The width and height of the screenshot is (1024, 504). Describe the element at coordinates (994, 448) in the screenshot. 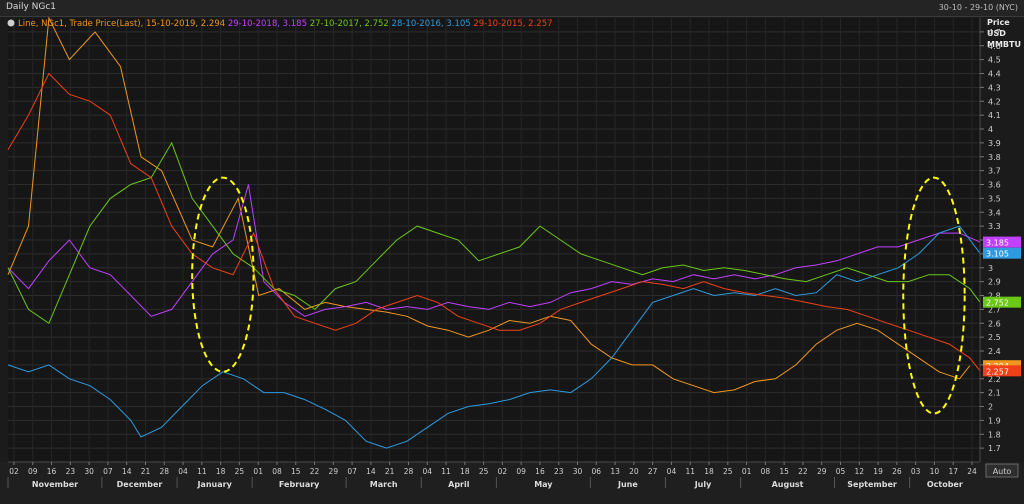

I see `y-tick-label: 1.7` at that location.